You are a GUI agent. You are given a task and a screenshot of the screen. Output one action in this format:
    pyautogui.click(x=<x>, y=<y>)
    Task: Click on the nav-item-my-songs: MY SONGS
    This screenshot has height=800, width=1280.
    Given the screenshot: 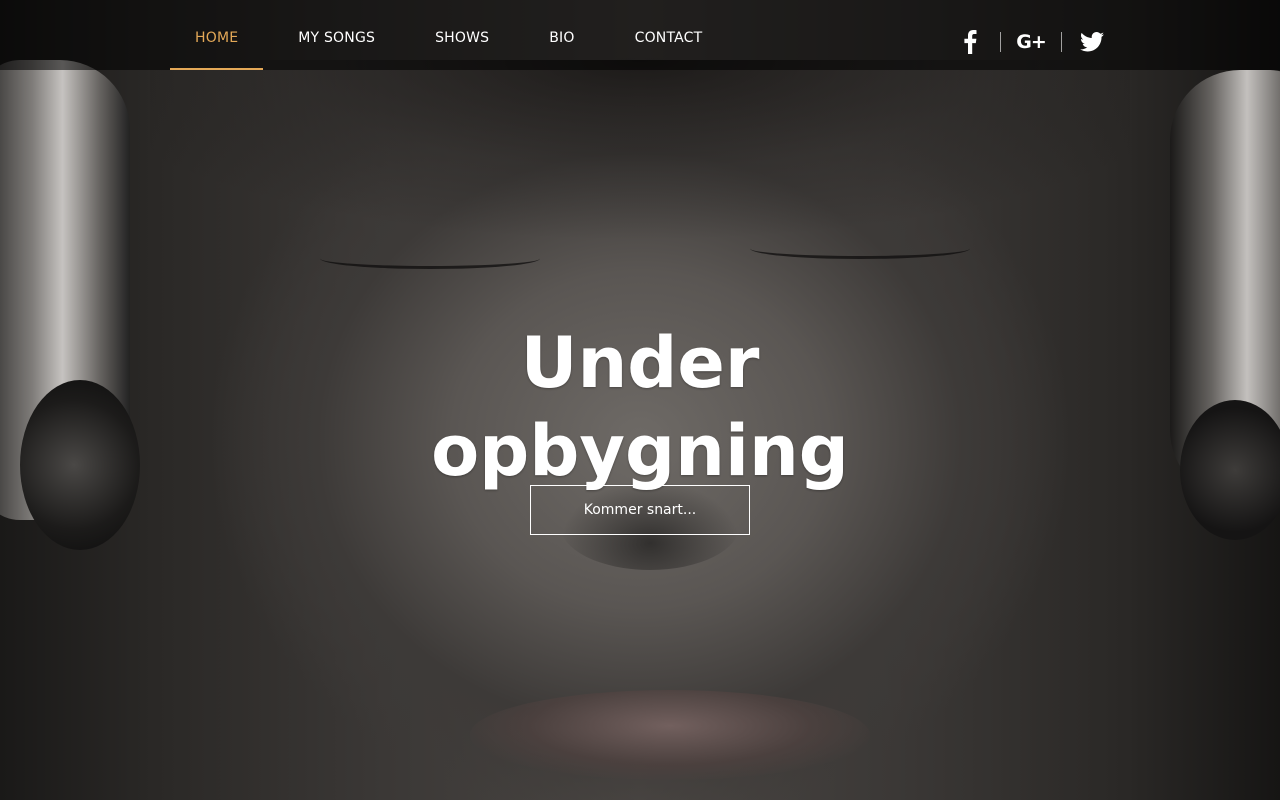 What is the action you would take?
    pyautogui.click(x=336, y=35)
    